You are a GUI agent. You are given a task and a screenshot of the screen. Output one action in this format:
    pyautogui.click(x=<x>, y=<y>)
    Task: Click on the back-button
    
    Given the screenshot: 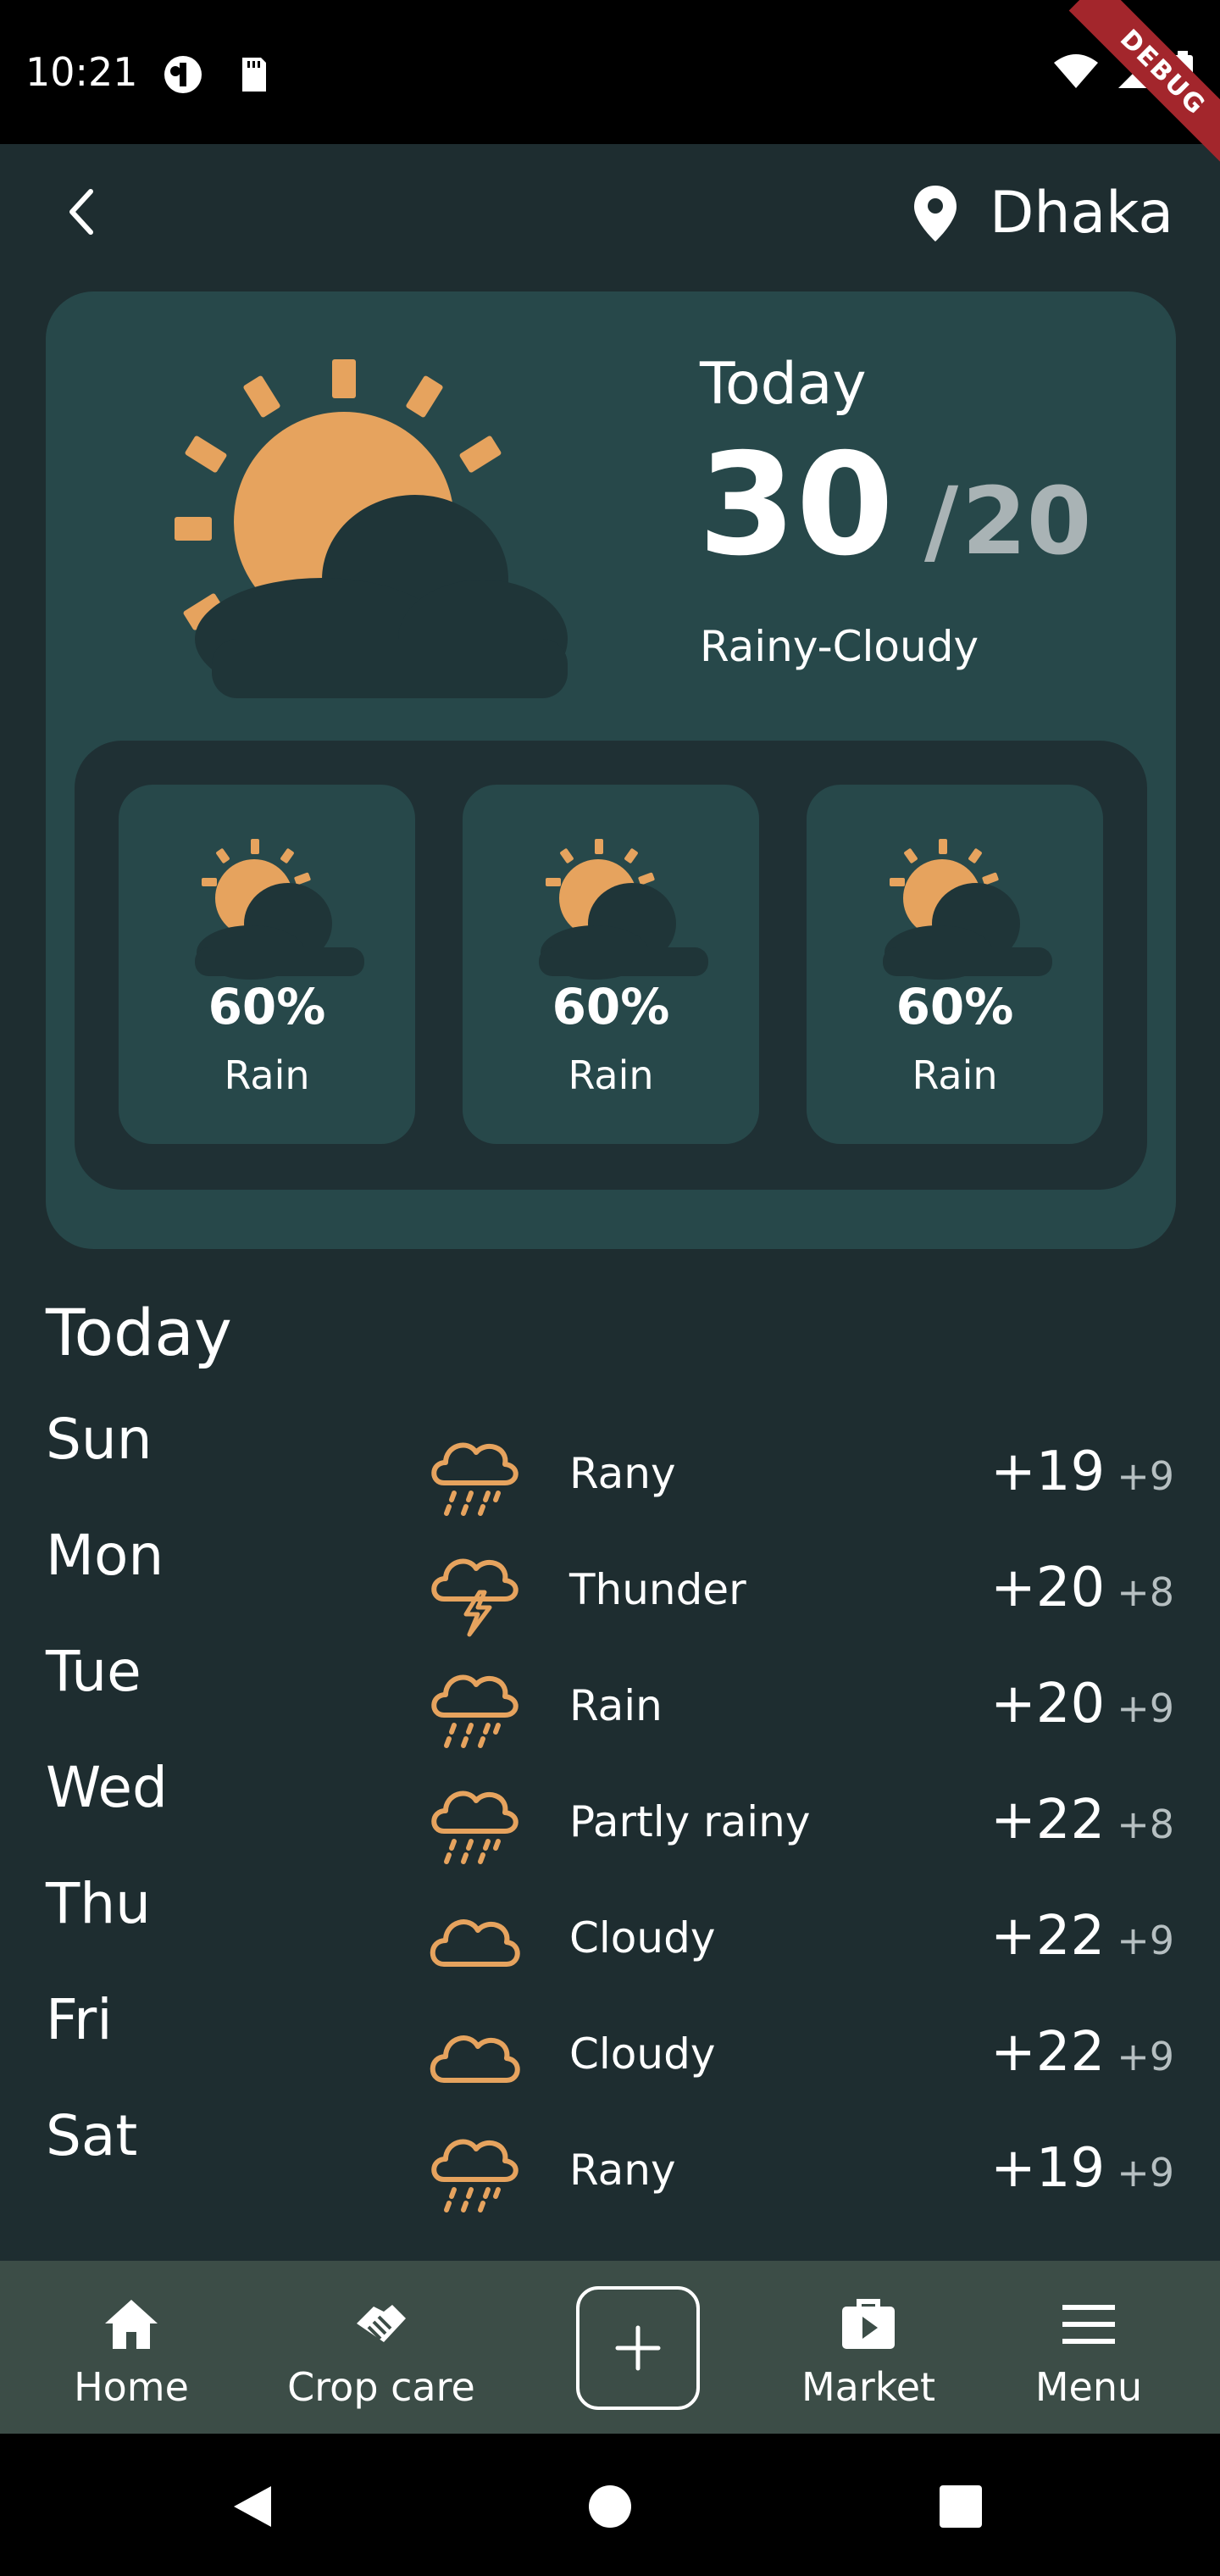 What is the action you would take?
    pyautogui.click(x=80, y=212)
    